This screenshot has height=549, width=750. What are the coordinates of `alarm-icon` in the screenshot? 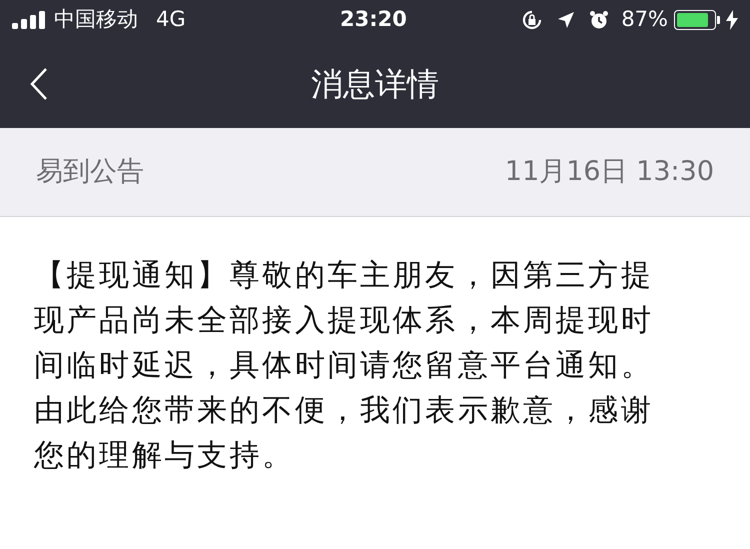 It's located at (599, 20).